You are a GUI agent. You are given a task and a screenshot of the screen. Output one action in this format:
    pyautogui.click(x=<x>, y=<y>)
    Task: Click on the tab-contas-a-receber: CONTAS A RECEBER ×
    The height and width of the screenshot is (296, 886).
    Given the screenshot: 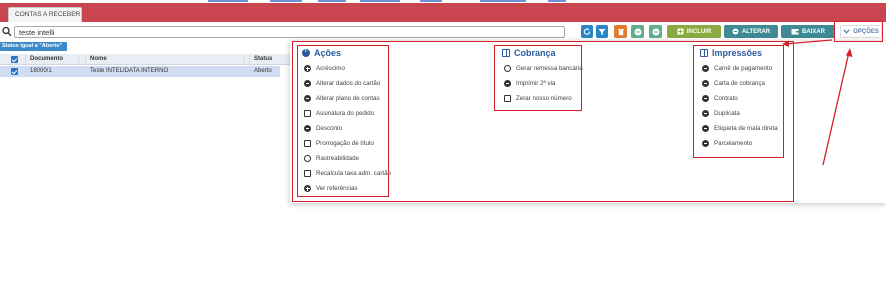 What is the action you would take?
    pyautogui.click(x=45, y=14)
    